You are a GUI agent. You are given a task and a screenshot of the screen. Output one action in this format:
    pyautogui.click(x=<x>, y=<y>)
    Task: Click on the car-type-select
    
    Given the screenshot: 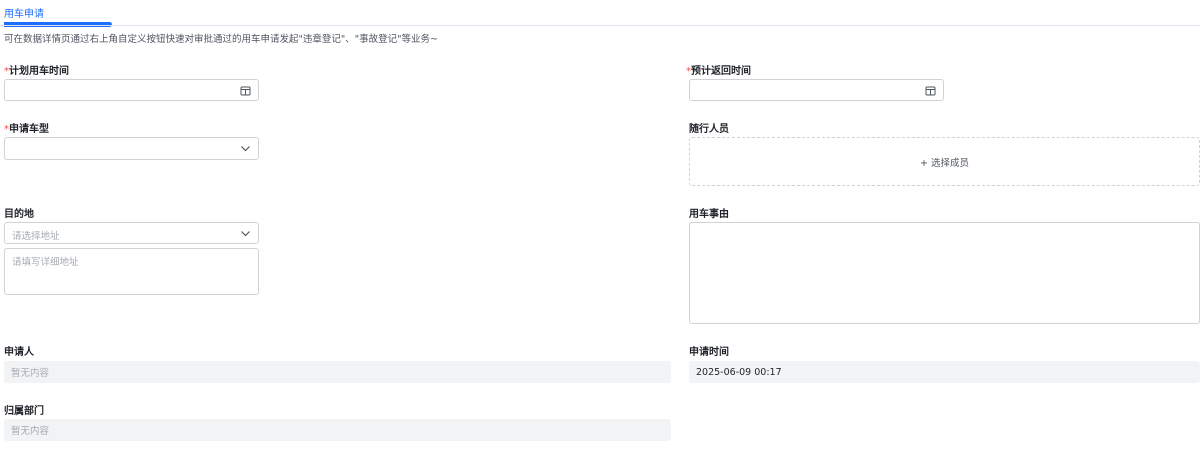 What is the action you would take?
    pyautogui.click(x=131, y=148)
    